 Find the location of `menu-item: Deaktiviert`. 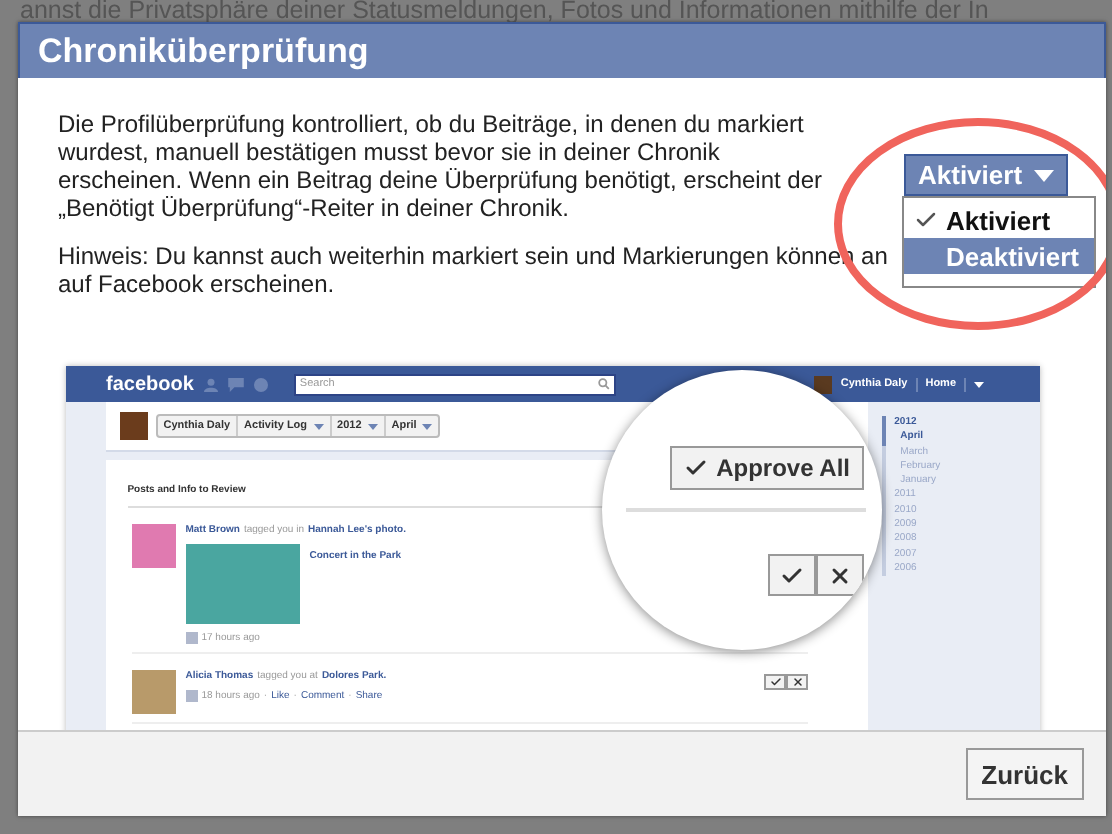

menu-item: Deaktiviert is located at coordinates (999, 256).